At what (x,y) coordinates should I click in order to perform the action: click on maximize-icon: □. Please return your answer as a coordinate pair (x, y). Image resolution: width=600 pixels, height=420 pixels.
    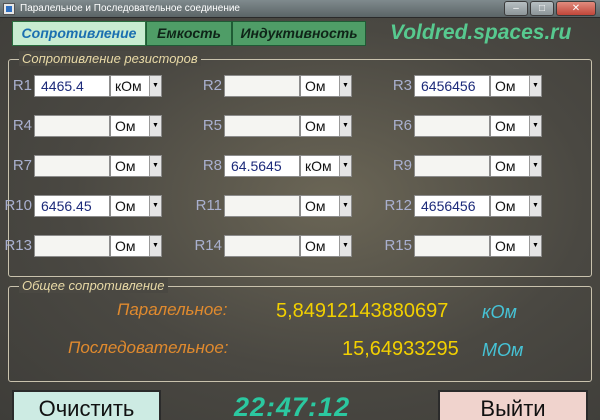
    Looking at the image, I should click on (542, 8).